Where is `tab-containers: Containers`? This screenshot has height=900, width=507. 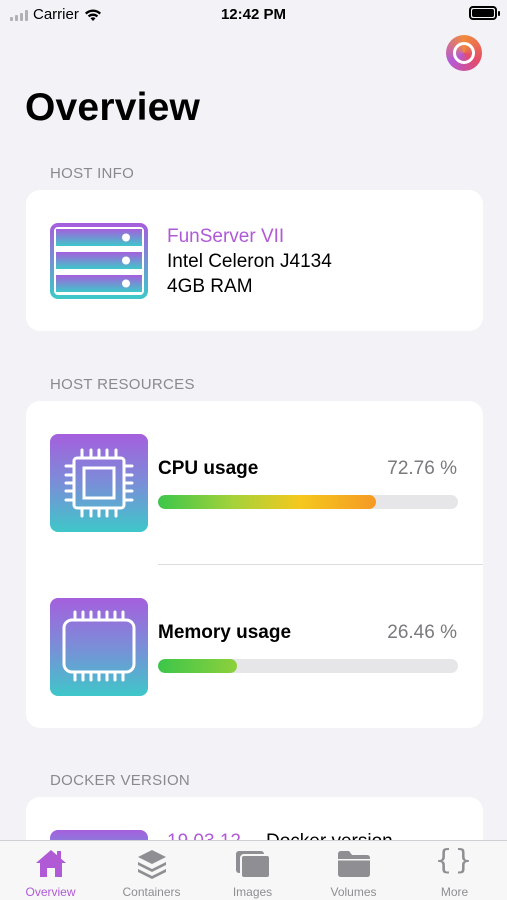
tab-containers: Containers is located at coordinates (151, 870).